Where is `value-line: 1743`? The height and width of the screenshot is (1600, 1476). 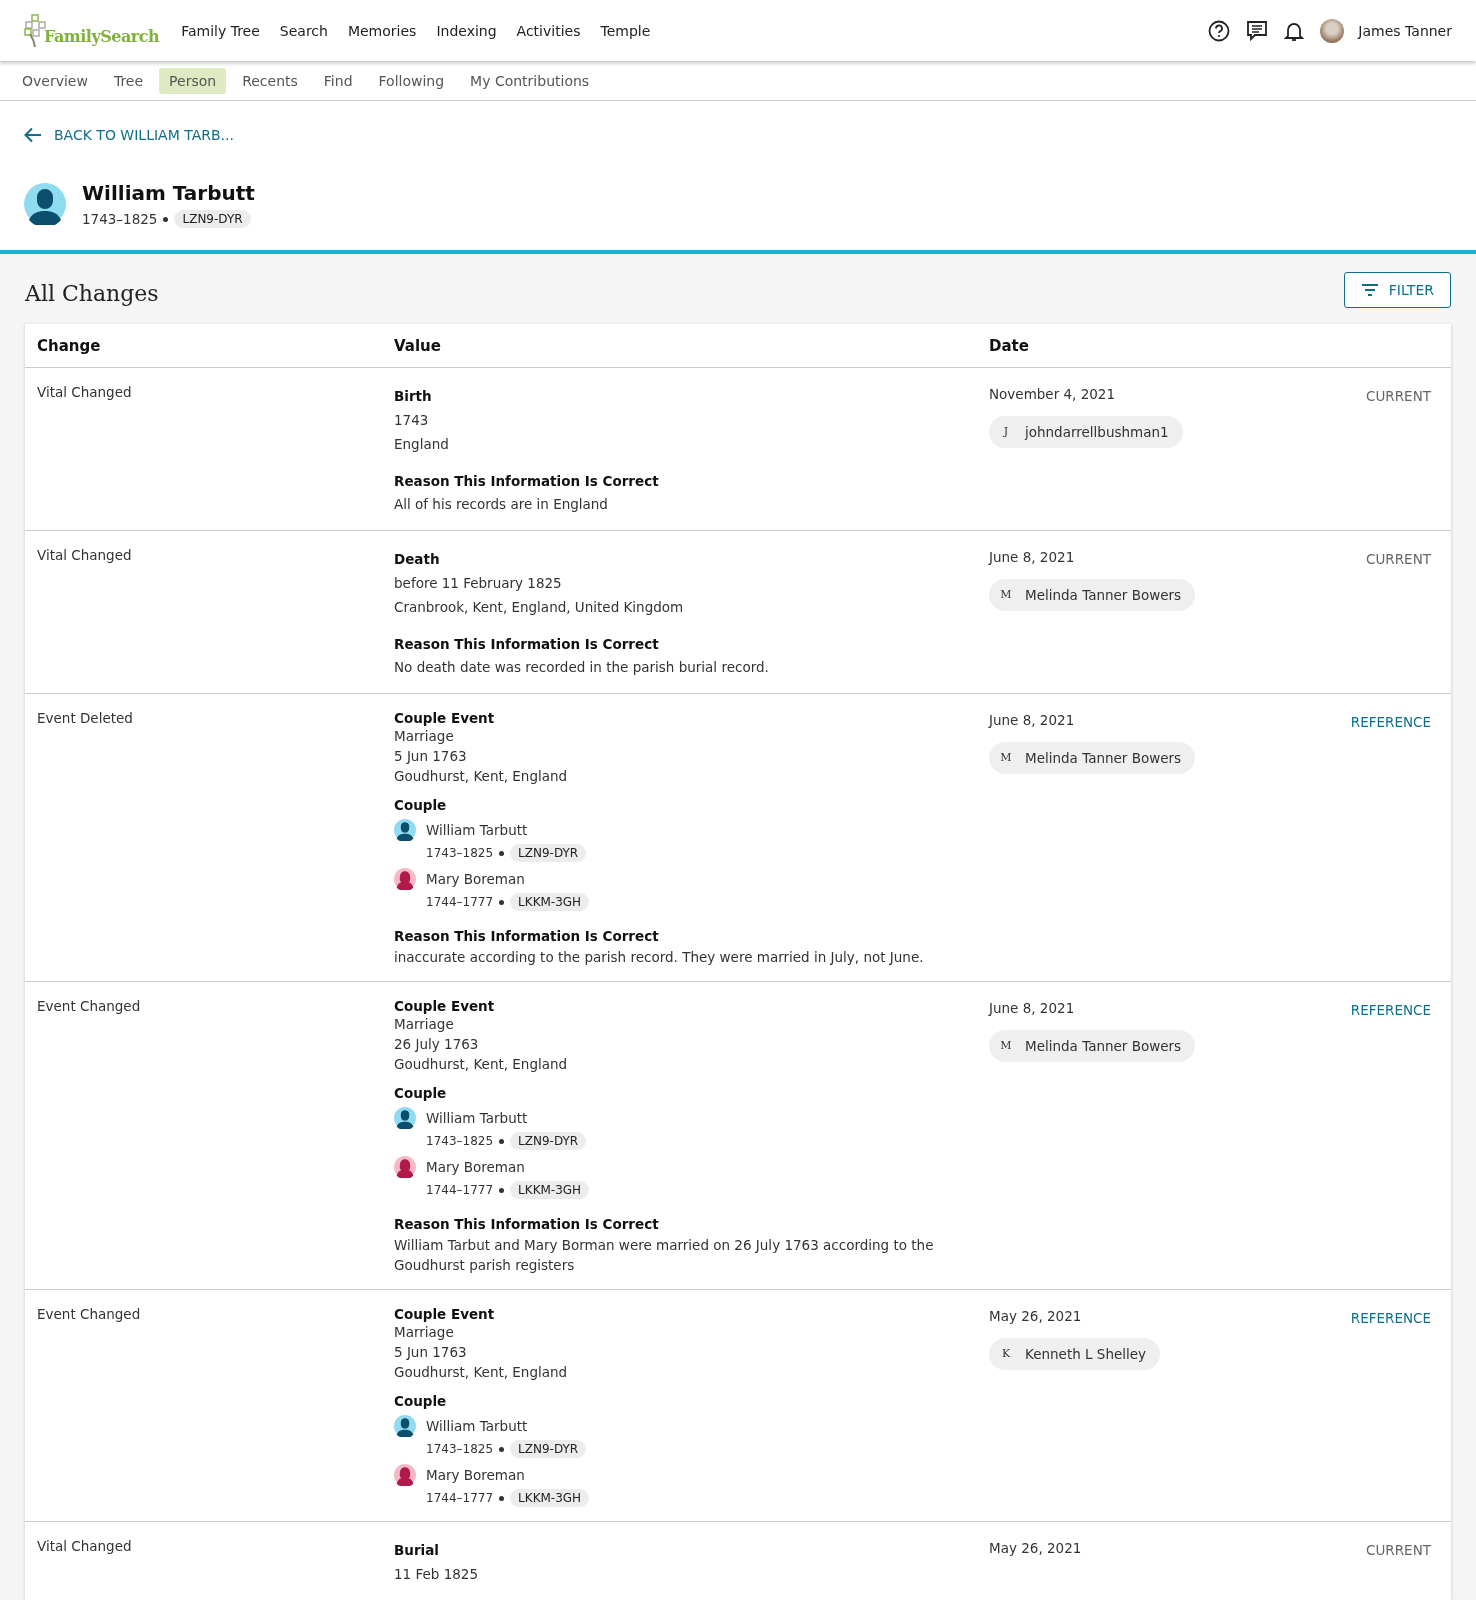 value-line: 1743 is located at coordinates (412, 420).